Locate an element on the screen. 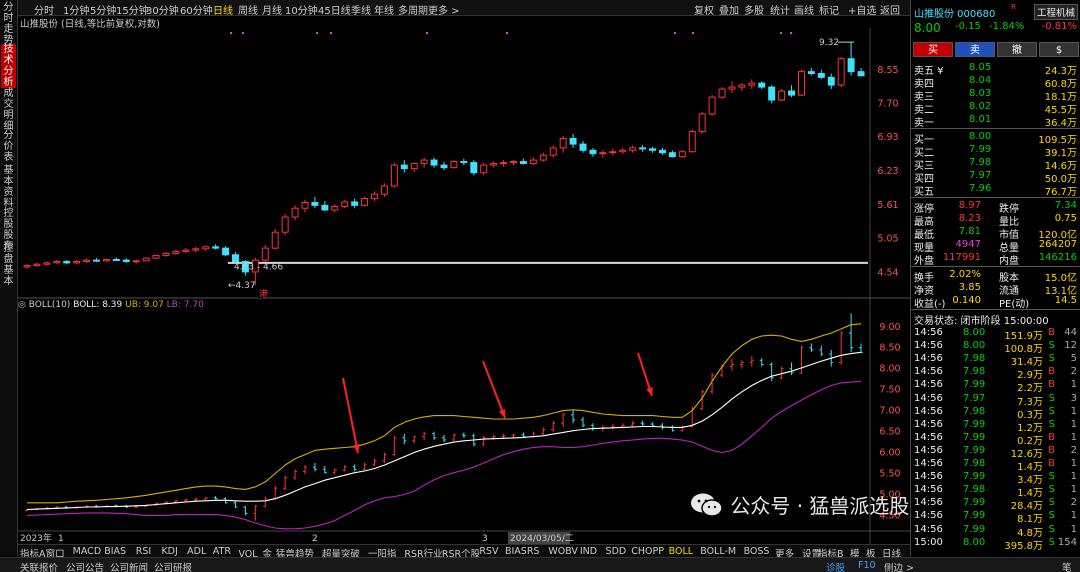 Image resolution: width=1080 pixels, height=572 pixels. indicator-tab-2: MACD is located at coordinates (87, 551).